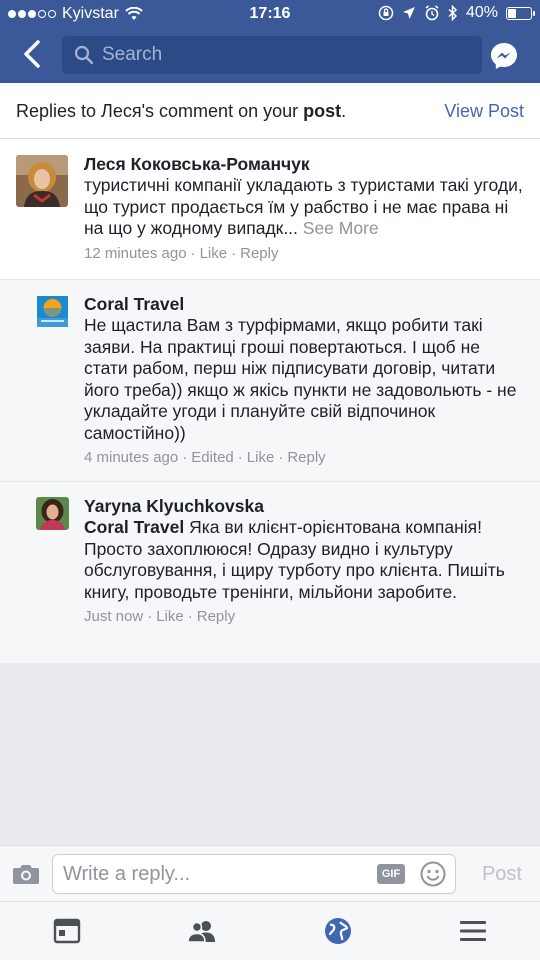  What do you see at coordinates (270, 14) in the screenshot?
I see `status-bar: Kyivstar 17:16 40%` at bounding box center [270, 14].